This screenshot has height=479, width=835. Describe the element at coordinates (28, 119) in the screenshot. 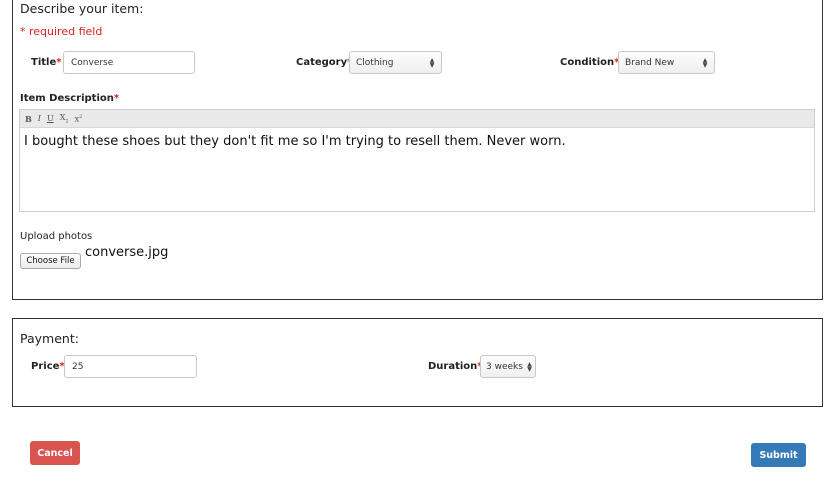

I see `bold-button: B` at that location.